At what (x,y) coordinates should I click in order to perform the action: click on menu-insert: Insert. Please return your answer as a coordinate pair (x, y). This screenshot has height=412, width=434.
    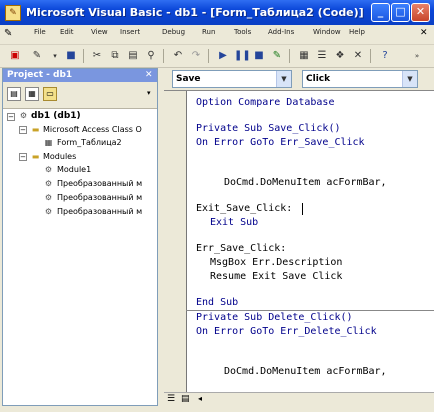
    Looking at the image, I should click on (130, 32).